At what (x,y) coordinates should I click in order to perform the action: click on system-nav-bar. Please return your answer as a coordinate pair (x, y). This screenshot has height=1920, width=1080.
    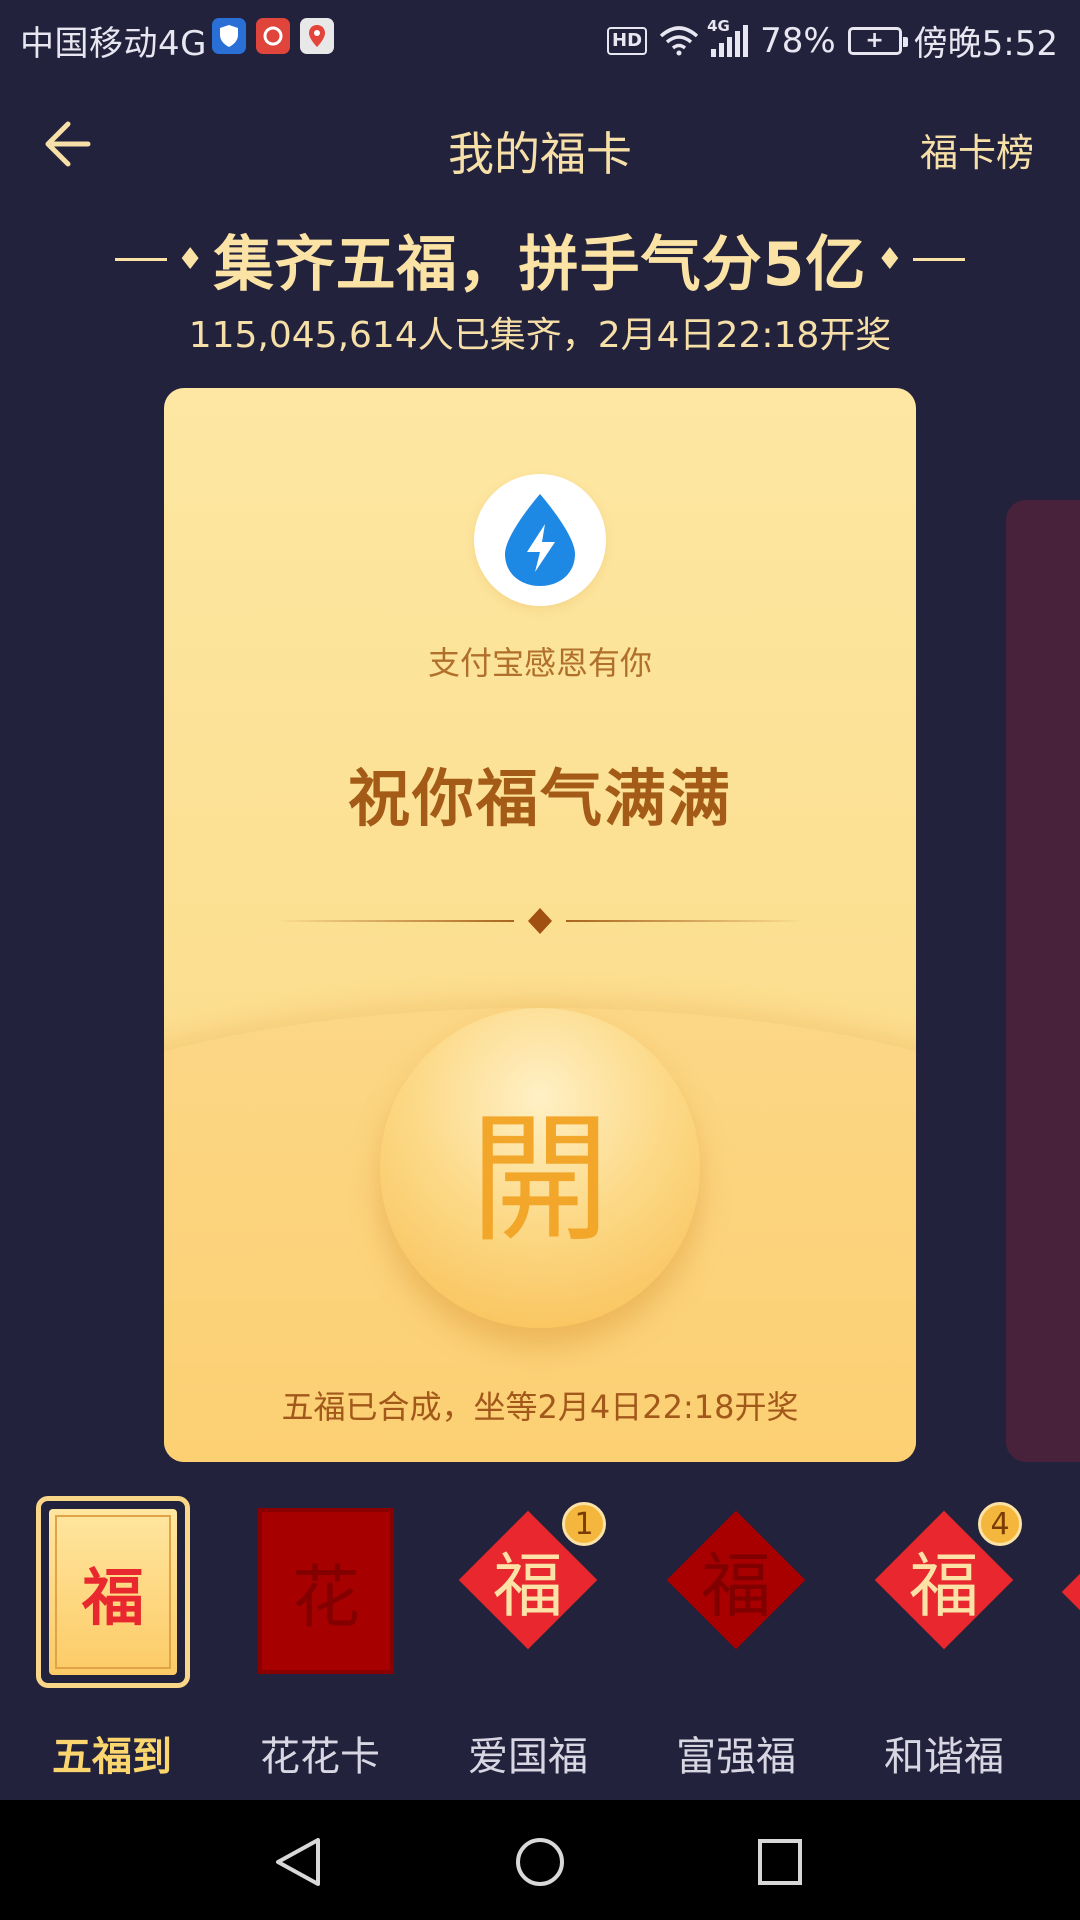
    Looking at the image, I should click on (540, 1860).